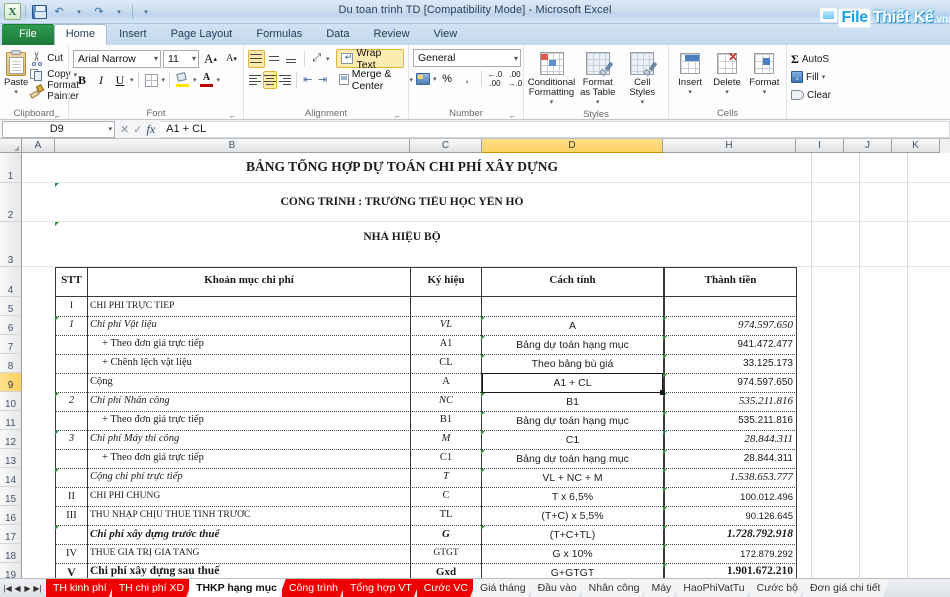 Image resolution: width=950 pixels, height=597 pixels. What do you see at coordinates (249, 553) in the screenshot?
I see `cell-B18: THUẾ GIÁ TRỊ GIA TĂNG` at bounding box center [249, 553].